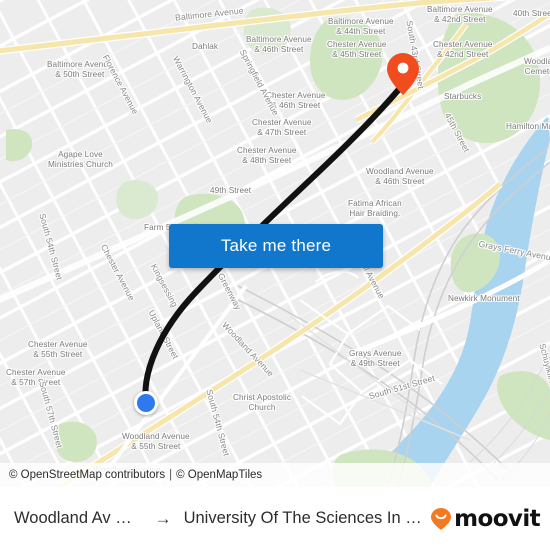 The width and height of the screenshot is (550, 550). Describe the element at coordinates (146, 403) in the screenshot. I see `origin-dot-marker` at that location.